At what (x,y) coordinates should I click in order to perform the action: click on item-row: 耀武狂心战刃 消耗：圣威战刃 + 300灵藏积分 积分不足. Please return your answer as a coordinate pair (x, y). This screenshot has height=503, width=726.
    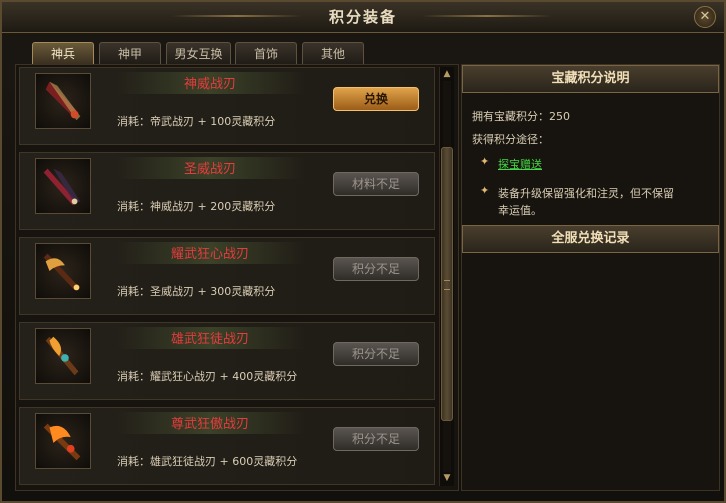
    Looking at the image, I should click on (227, 276).